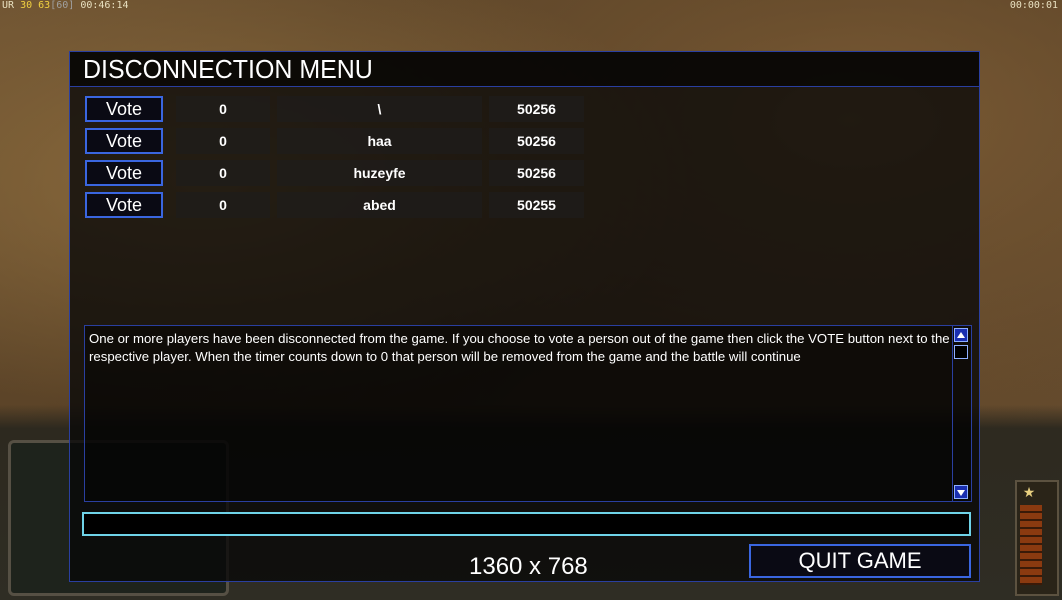 The image size is (1062, 600). Describe the element at coordinates (1031, 545) in the screenshot. I see `hud-power-bar` at that location.